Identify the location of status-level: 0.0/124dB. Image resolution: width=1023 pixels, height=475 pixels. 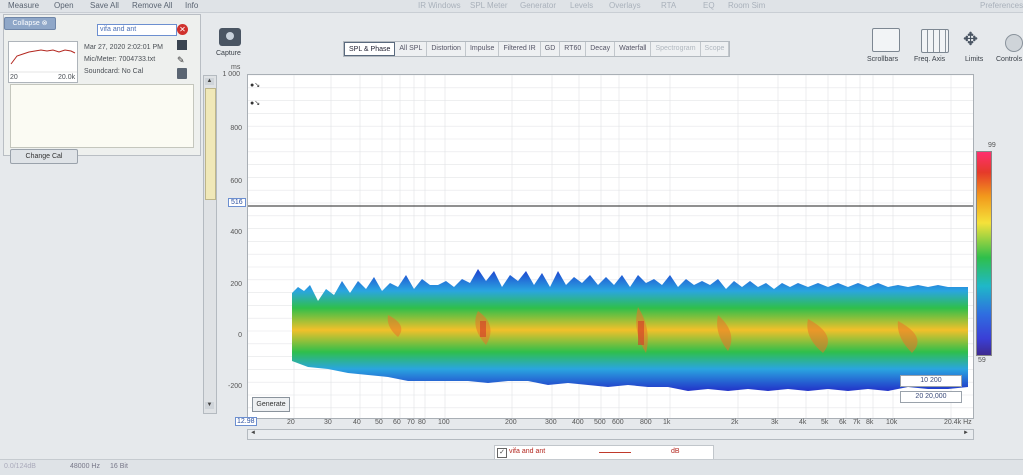
(20, 466).